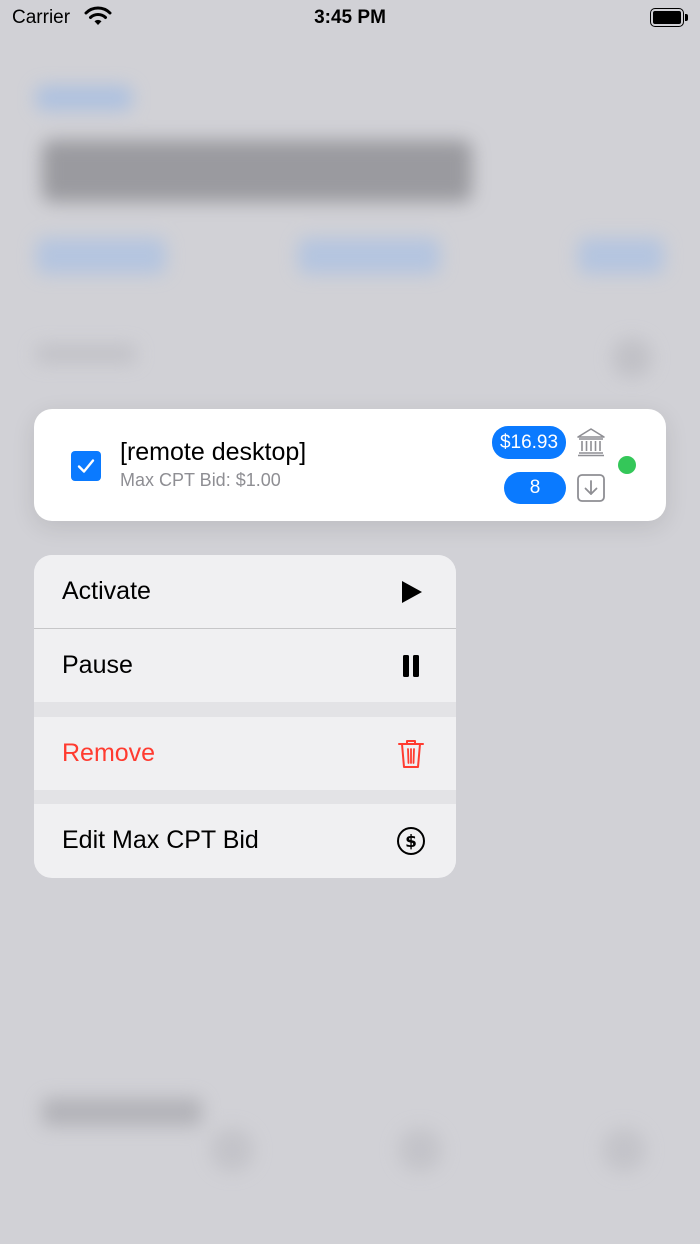 The width and height of the screenshot is (700, 1244). Describe the element at coordinates (529, 442) in the screenshot. I see `spend-badge: $16.93` at that location.